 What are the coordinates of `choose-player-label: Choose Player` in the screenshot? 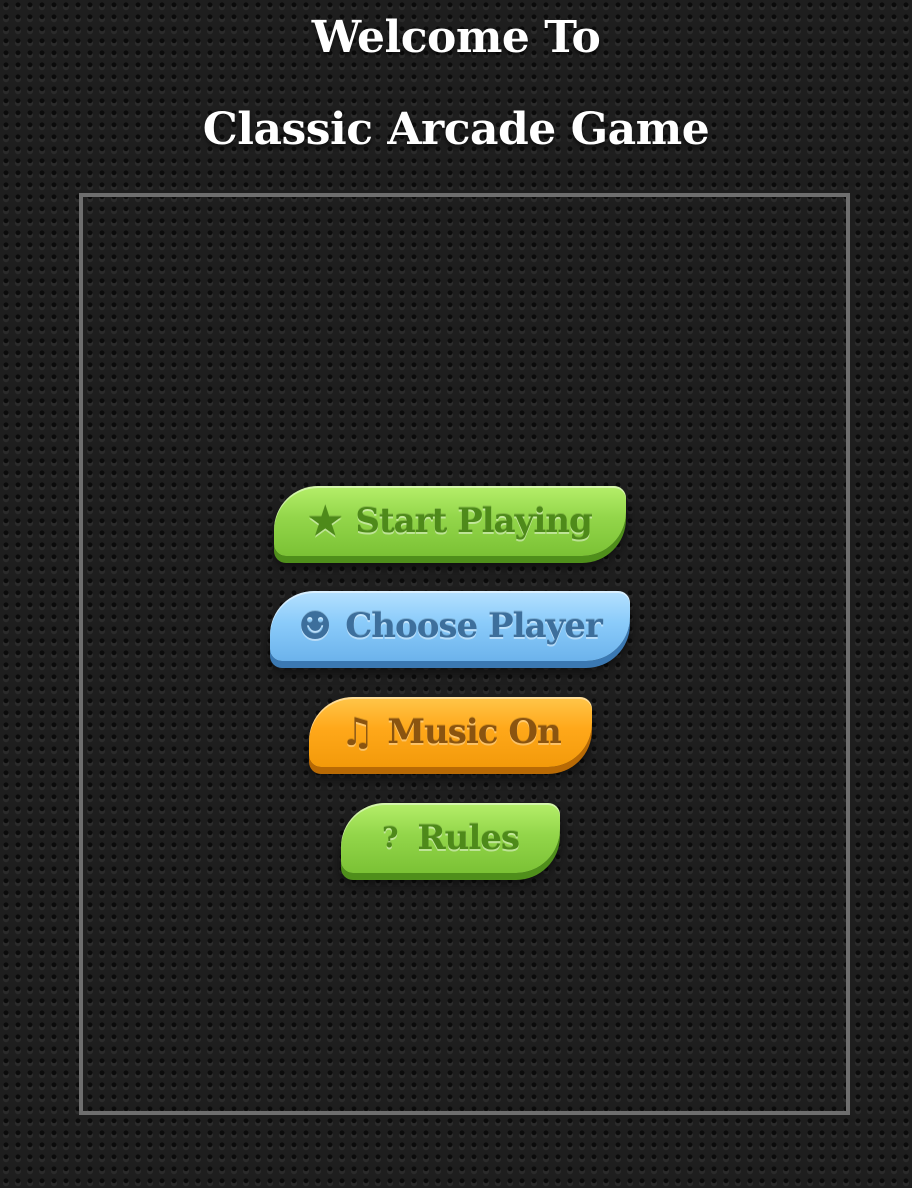 It's located at (474, 626).